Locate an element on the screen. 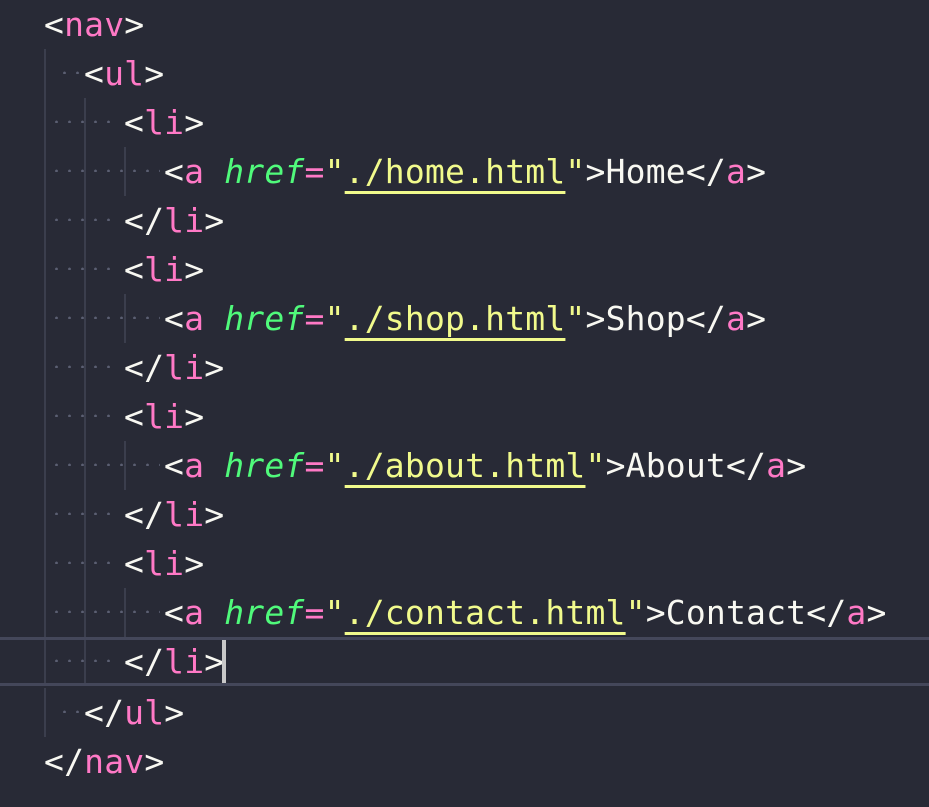 This screenshot has height=807, width=929. code-text: <ul> is located at coordinates (124, 73).